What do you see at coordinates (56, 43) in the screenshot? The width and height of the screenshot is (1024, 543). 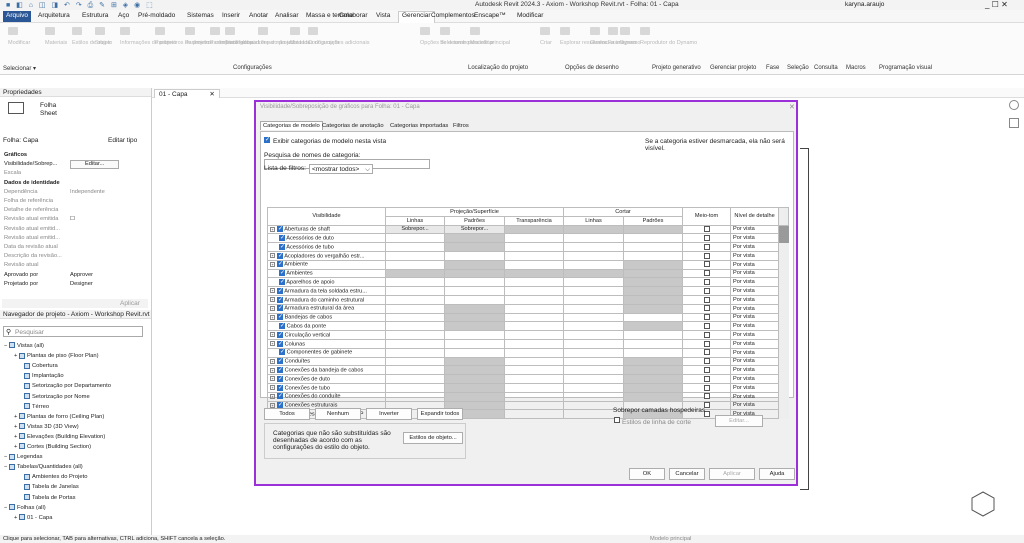 I see `ribbon-button-1: Materiais` at bounding box center [56, 43].